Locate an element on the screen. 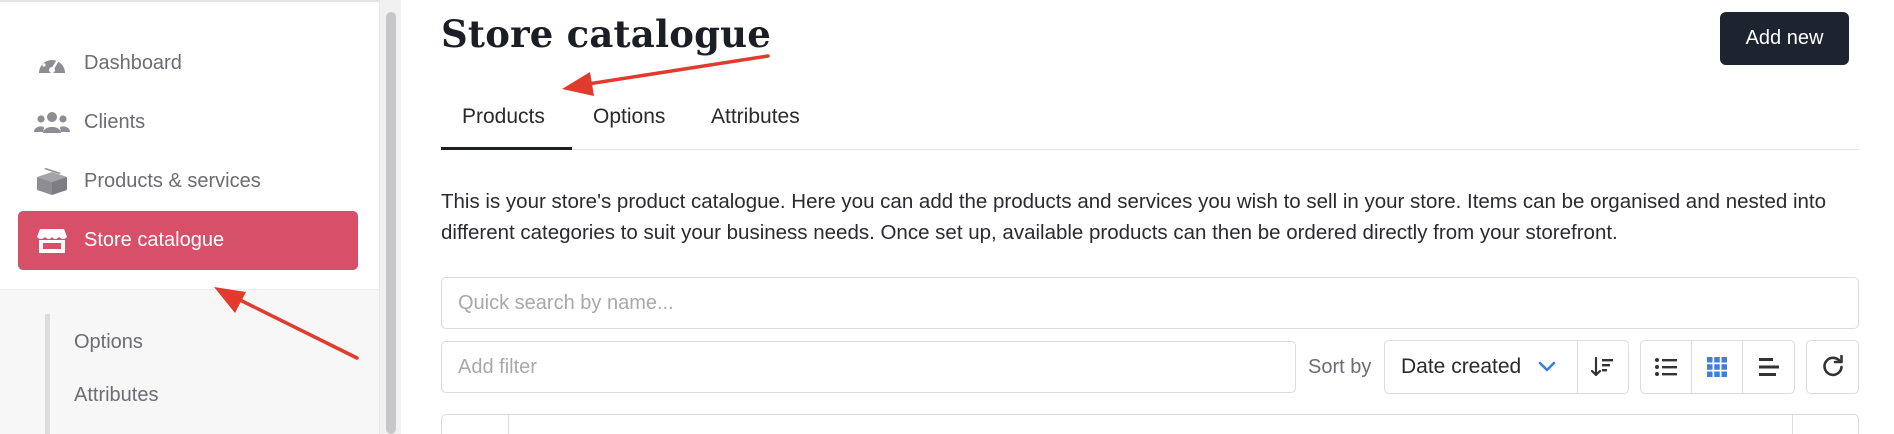 The image size is (1894, 434). align-view-icon is located at coordinates (1769, 367).